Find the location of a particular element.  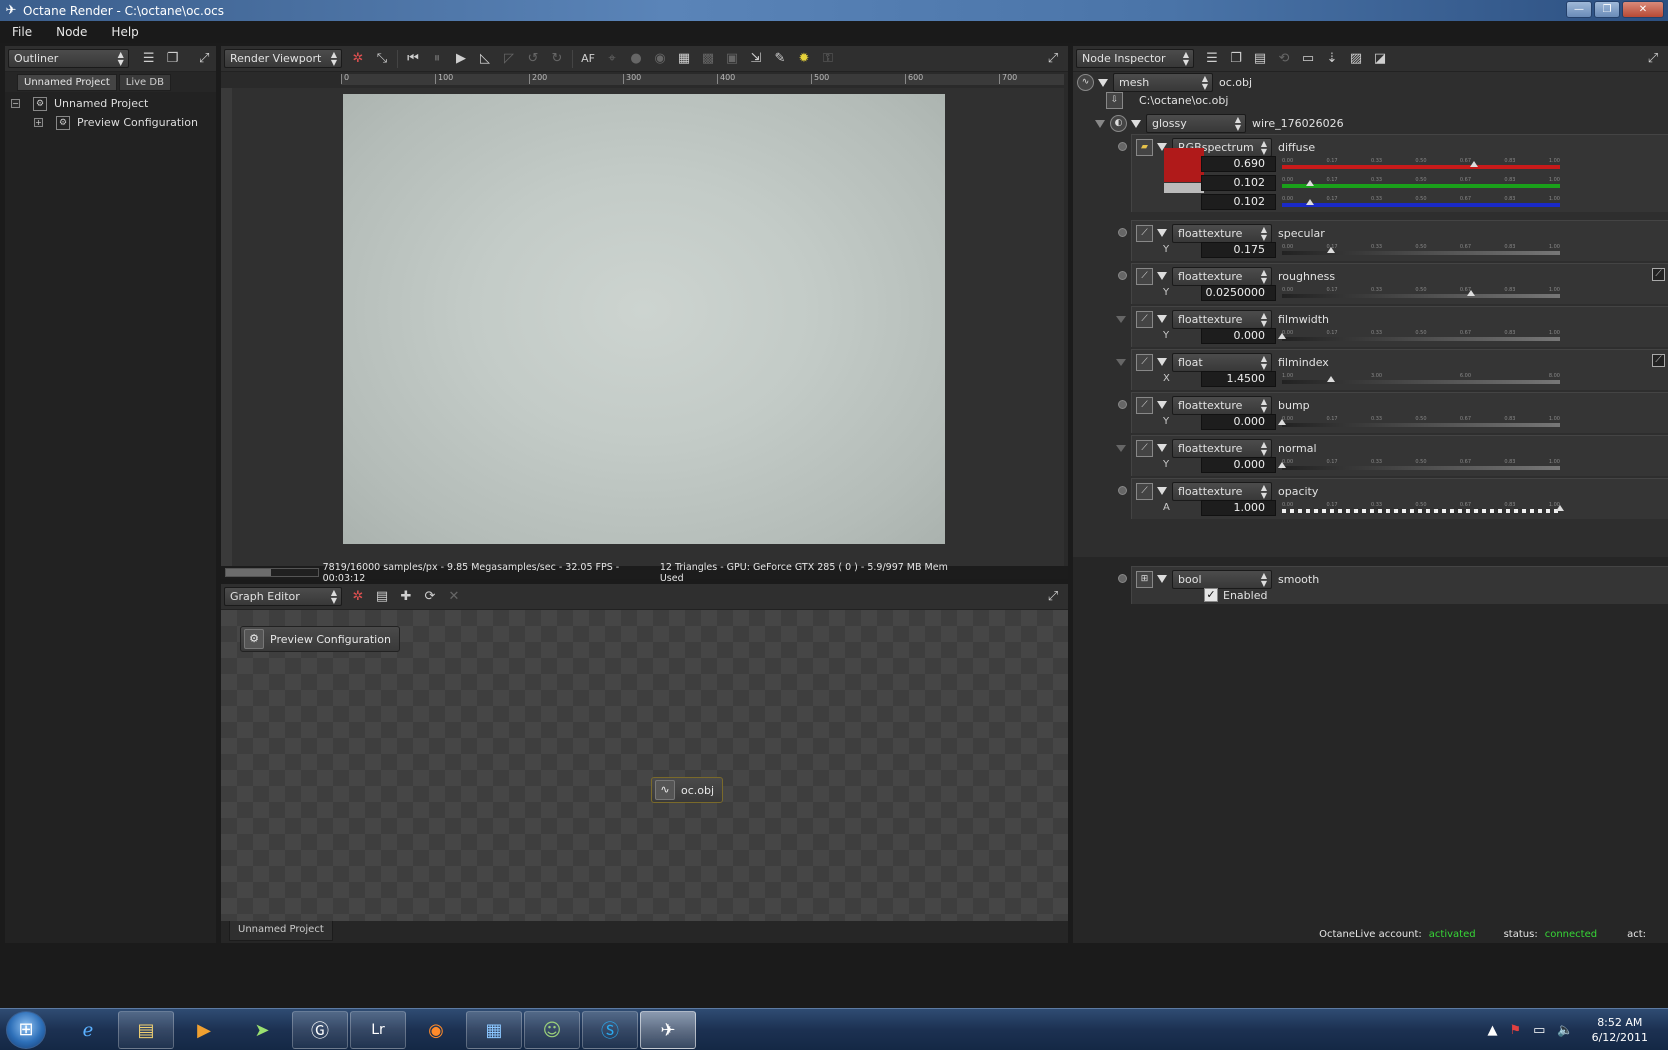

material-picker-icon: ● is located at coordinates (636, 59).